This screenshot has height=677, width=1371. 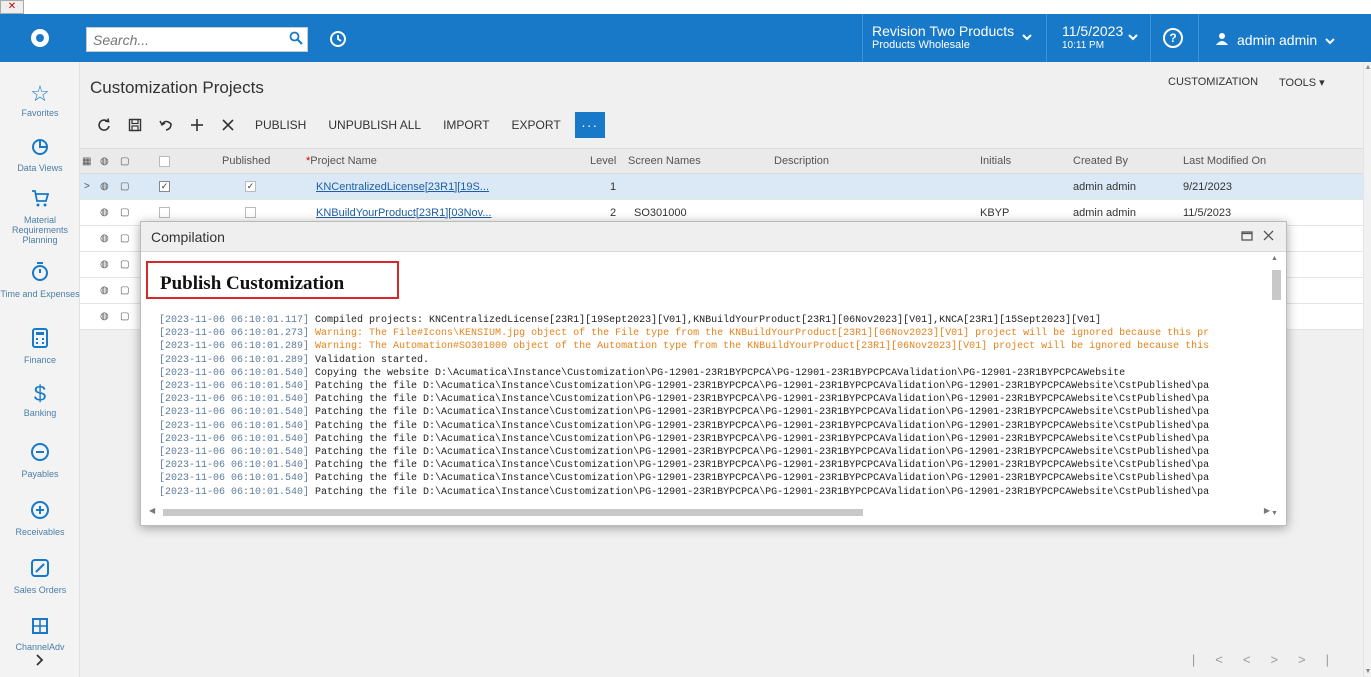 What do you see at coordinates (1104, 186) in the screenshot?
I see `created-by-cell: admin admin` at bounding box center [1104, 186].